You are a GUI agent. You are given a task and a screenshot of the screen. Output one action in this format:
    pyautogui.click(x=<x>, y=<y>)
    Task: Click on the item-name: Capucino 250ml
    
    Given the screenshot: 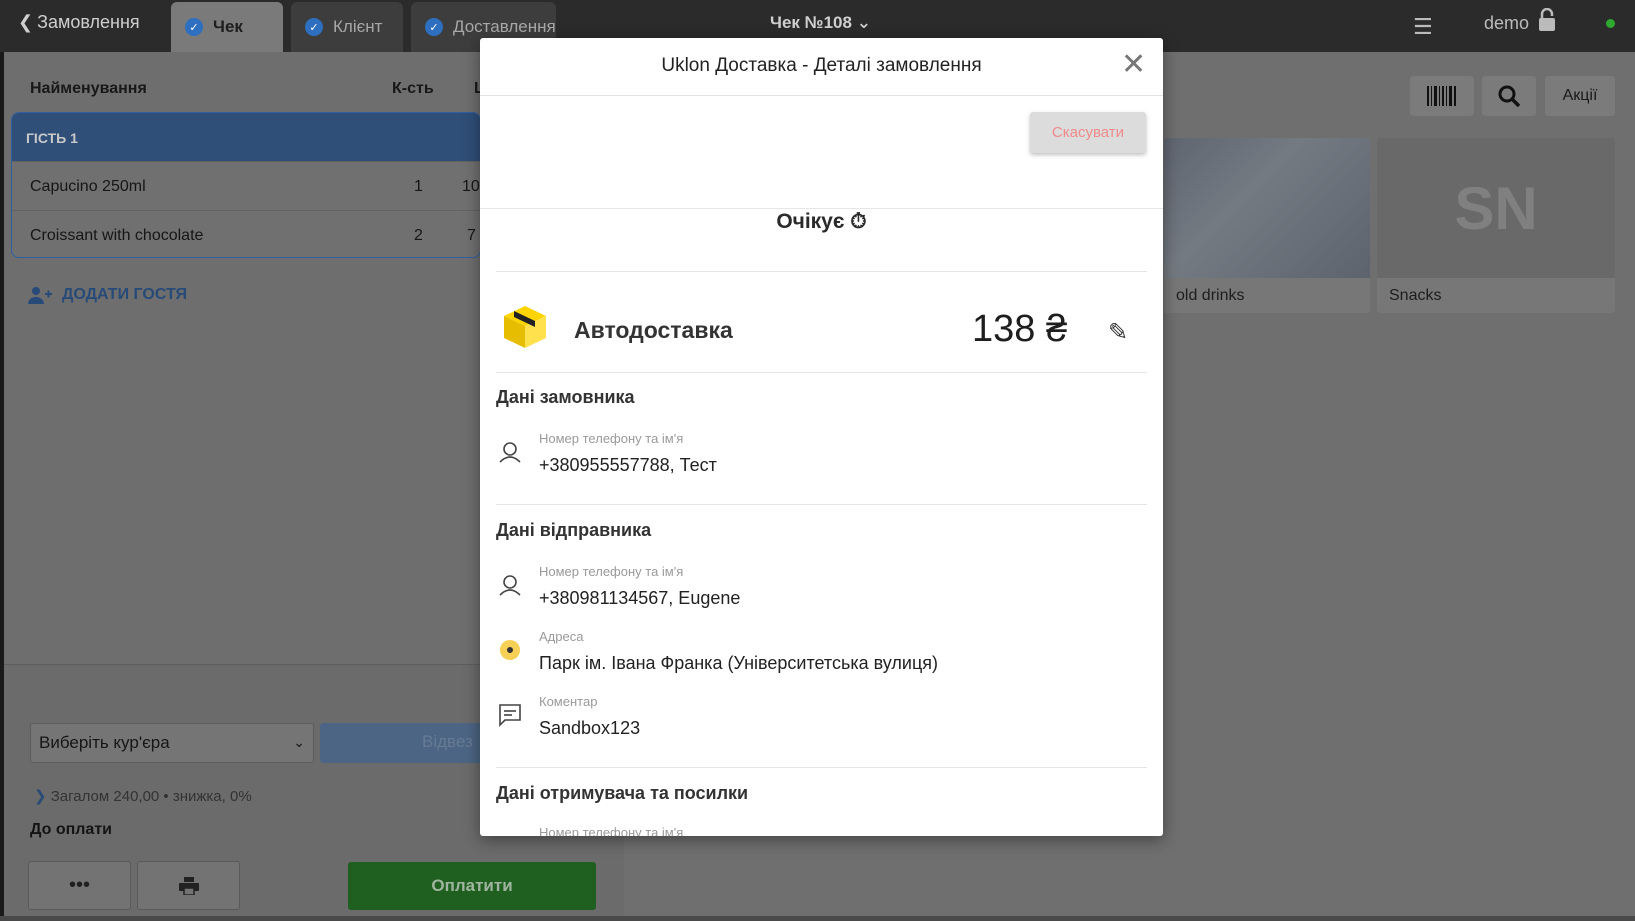 What is the action you would take?
    pyautogui.click(x=88, y=186)
    